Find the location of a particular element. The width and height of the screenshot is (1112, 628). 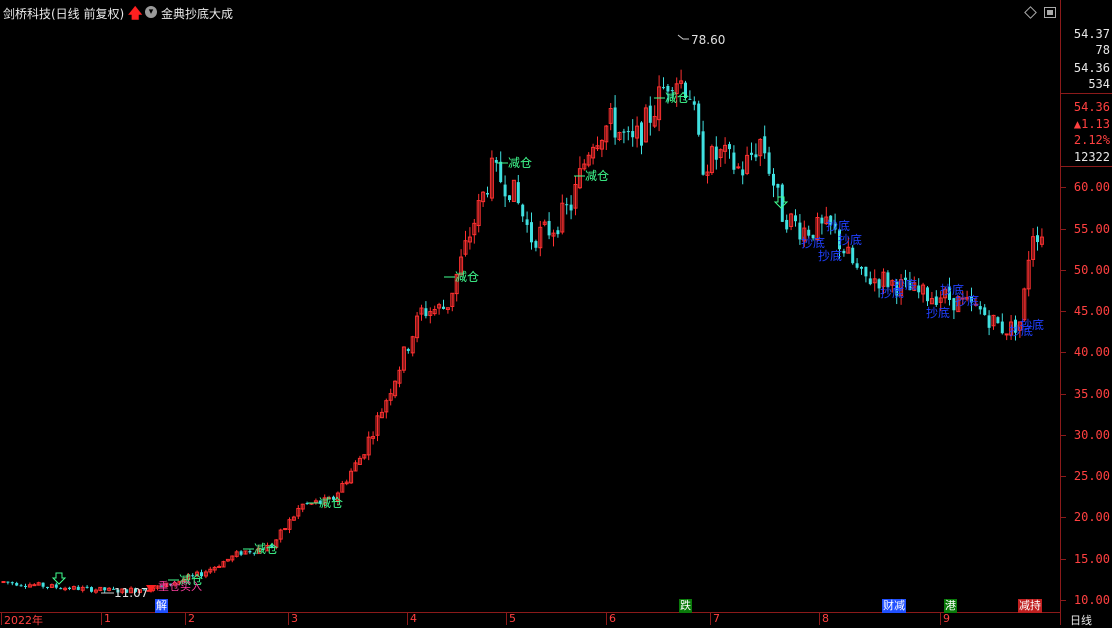

low-price-label: 11.07 is located at coordinates (131, 593).